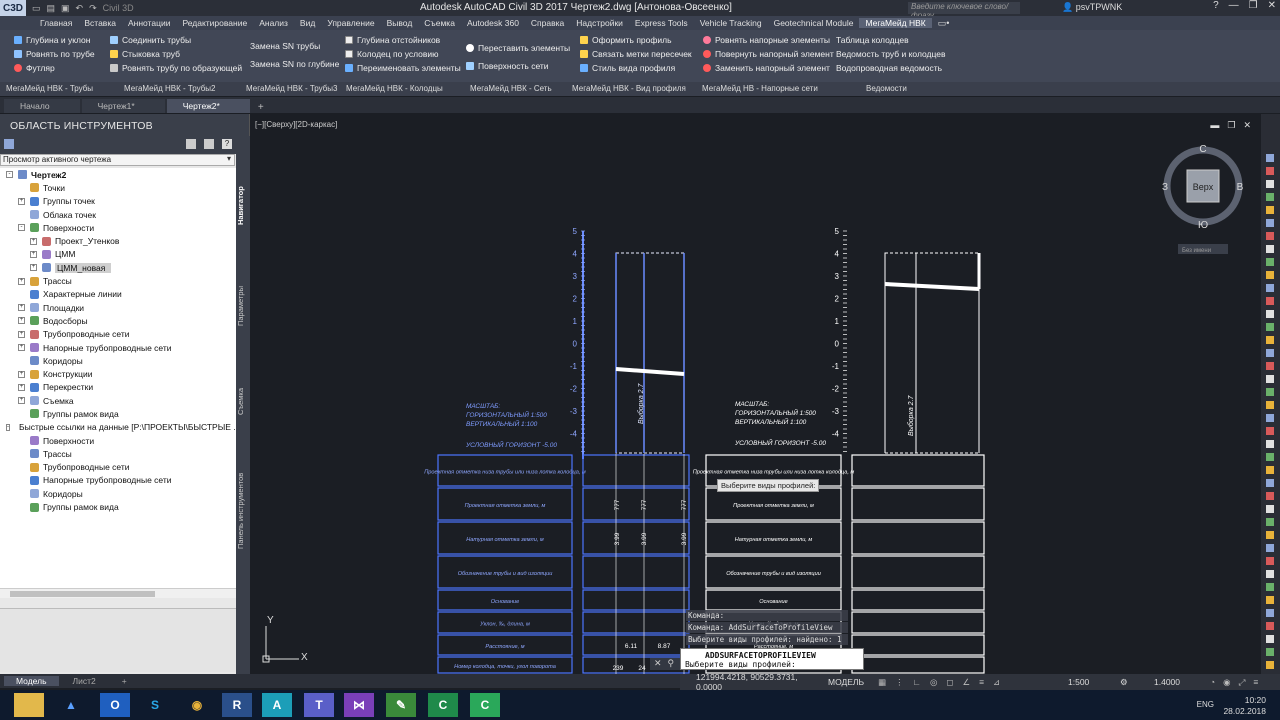  Describe the element at coordinates (636, 40) in the screenshot. I see `format-profile-button: Оформить профиль` at that location.